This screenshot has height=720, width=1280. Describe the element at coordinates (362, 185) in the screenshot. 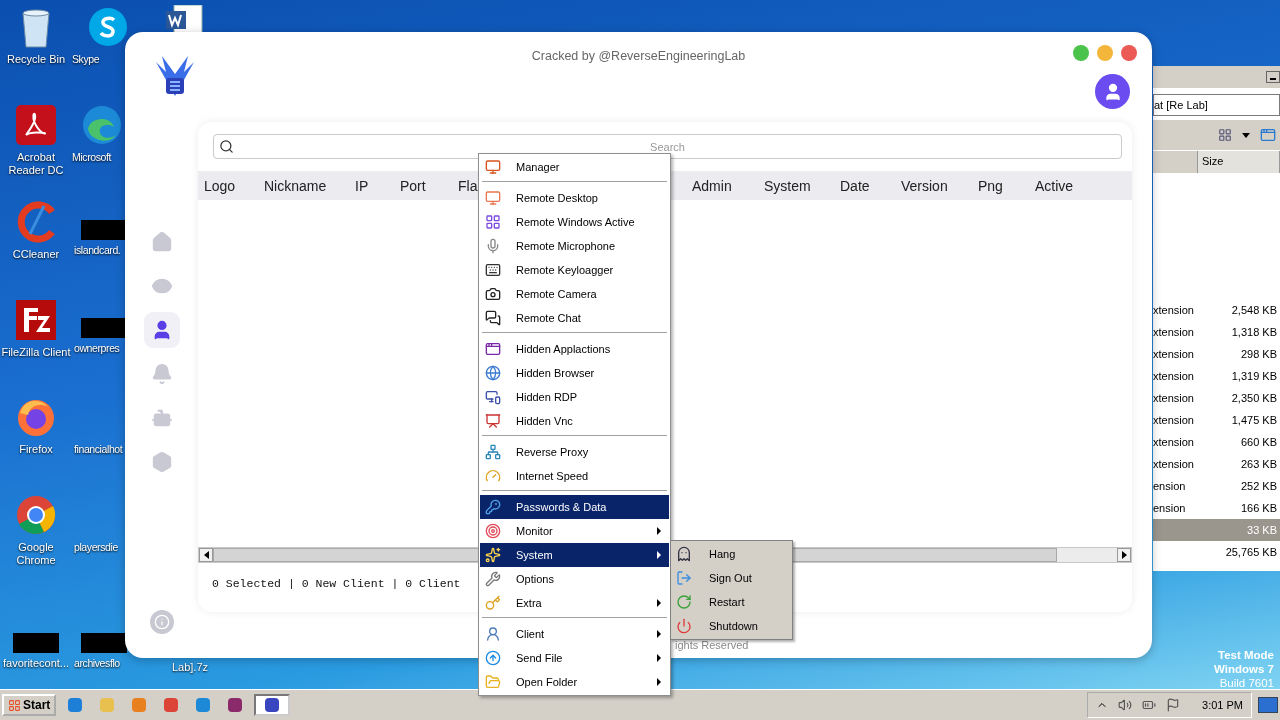

I see `column-header: IP` at that location.